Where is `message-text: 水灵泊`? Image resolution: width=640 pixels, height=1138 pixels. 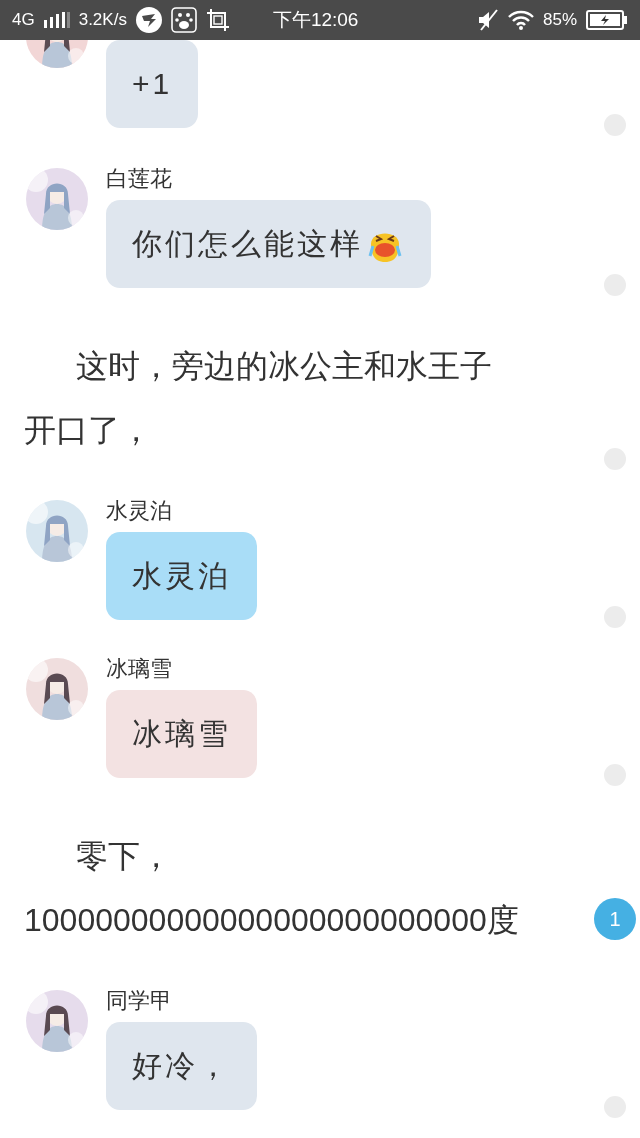 message-text: 水灵泊 is located at coordinates (181, 575).